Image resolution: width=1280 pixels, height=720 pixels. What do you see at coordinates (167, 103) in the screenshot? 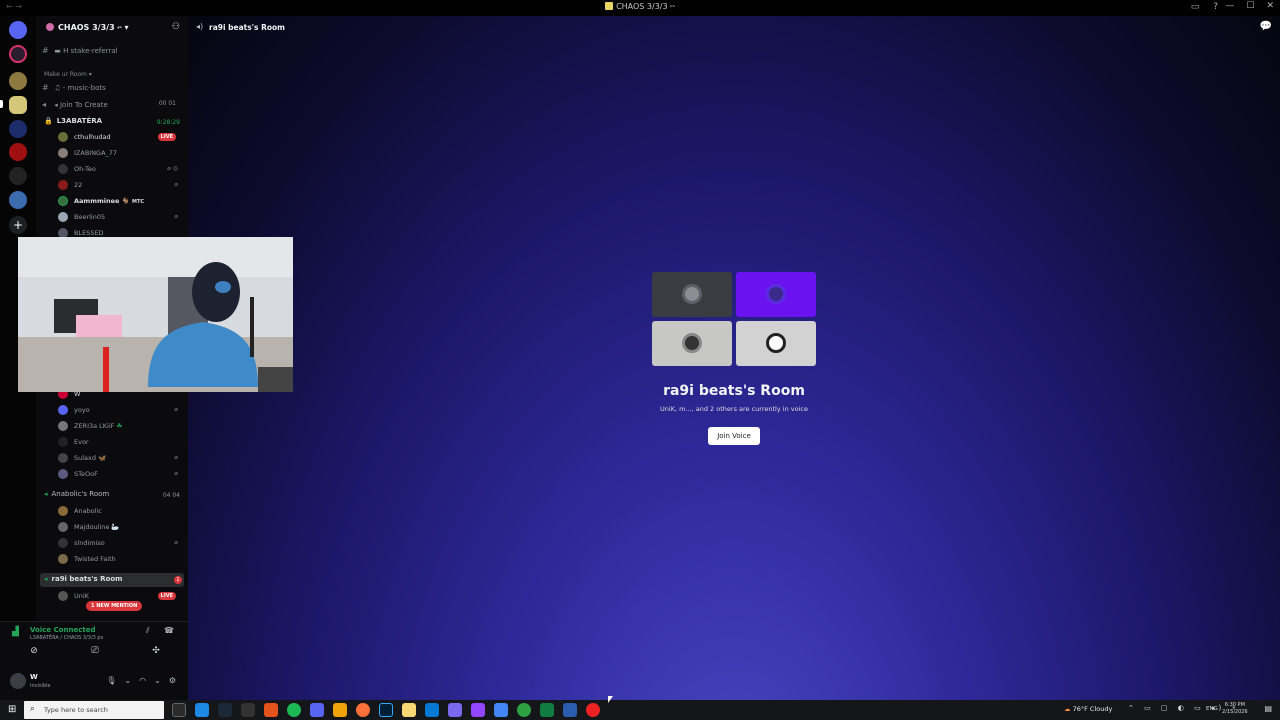
I see `user-count: 00 01` at bounding box center [167, 103].